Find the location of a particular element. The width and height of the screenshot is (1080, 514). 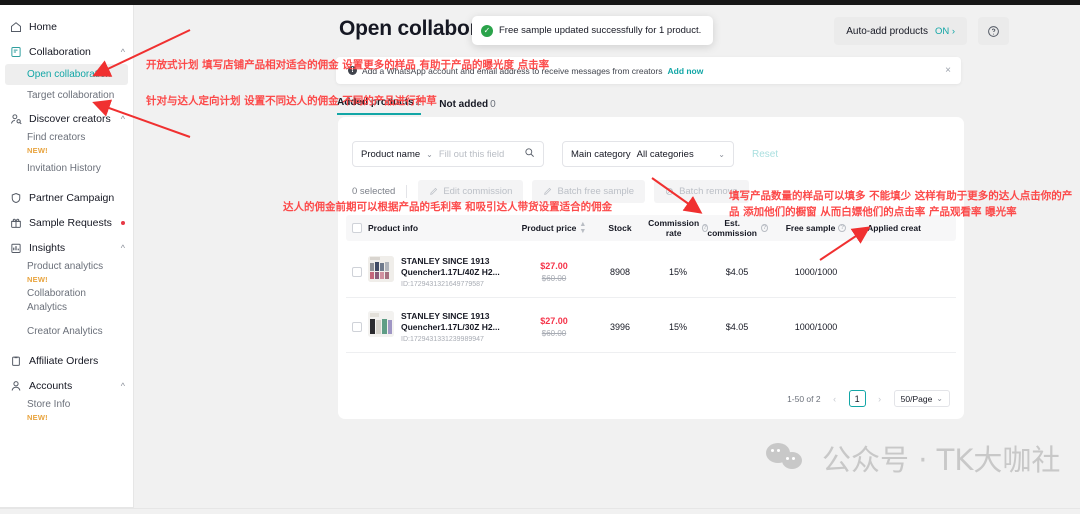

product-name-filter: Product name ⌄ Fill out this field is located at coordinates (448, 154).